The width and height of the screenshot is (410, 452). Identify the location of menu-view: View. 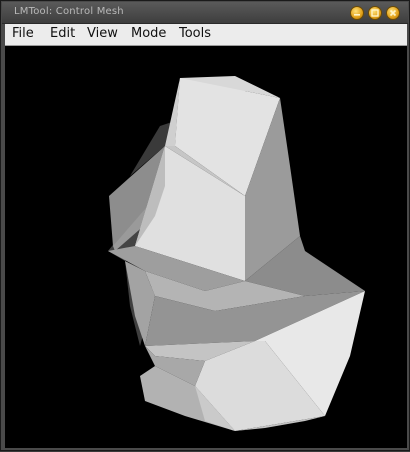
(102, 33).